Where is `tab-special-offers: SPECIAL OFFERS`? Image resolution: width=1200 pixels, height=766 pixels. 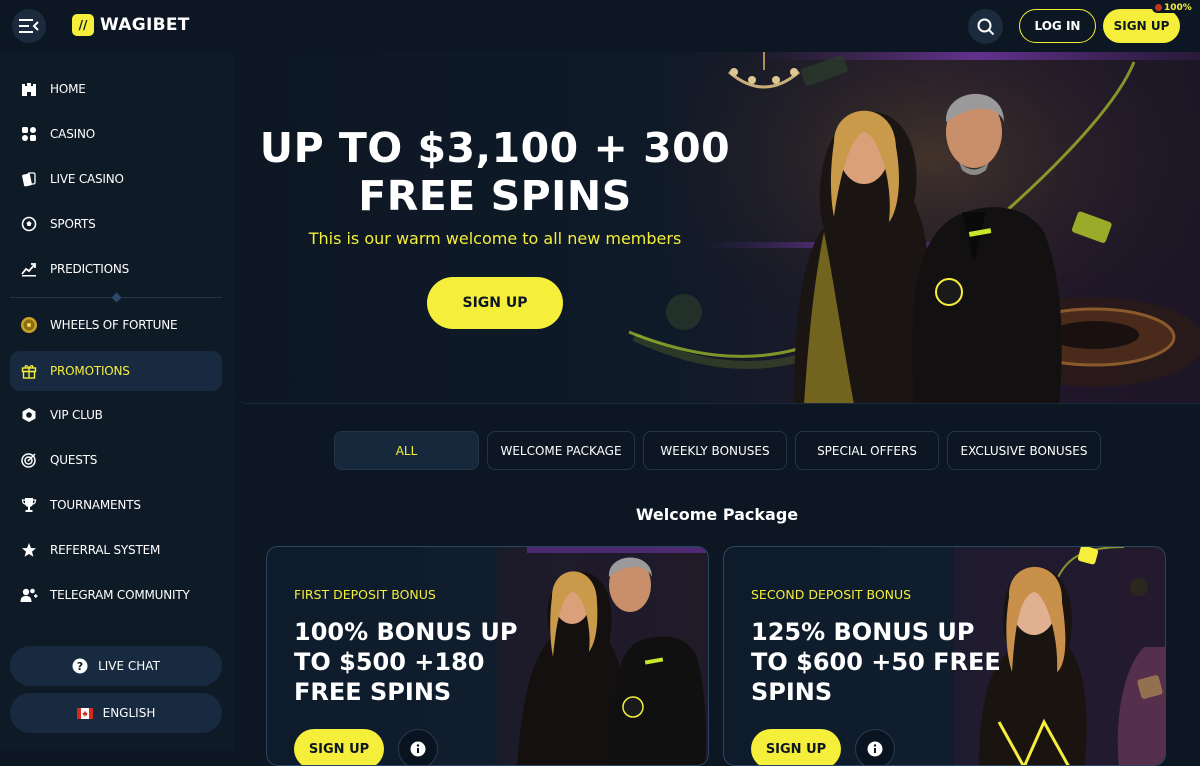 tab-special-offers: SPECIAL OFFERS is located at coordinates (867, 450).